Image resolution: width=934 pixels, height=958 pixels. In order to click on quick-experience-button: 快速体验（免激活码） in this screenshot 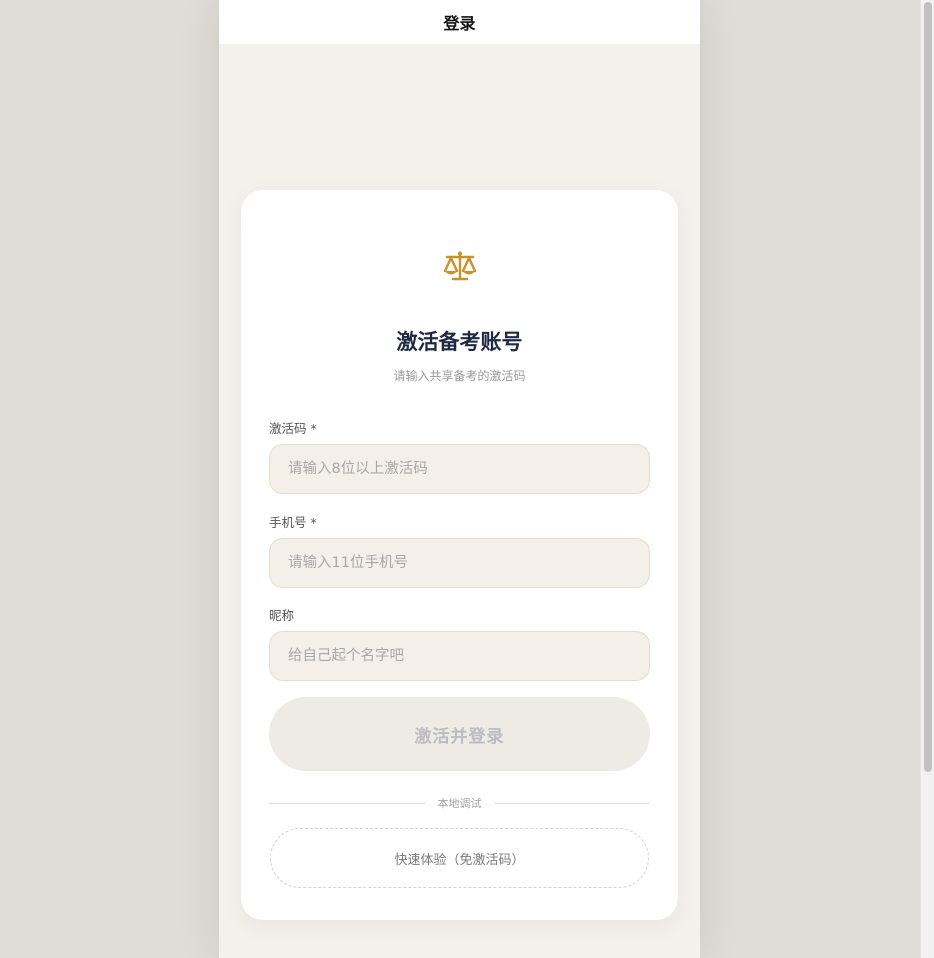, I will do `click(459, 858)`.